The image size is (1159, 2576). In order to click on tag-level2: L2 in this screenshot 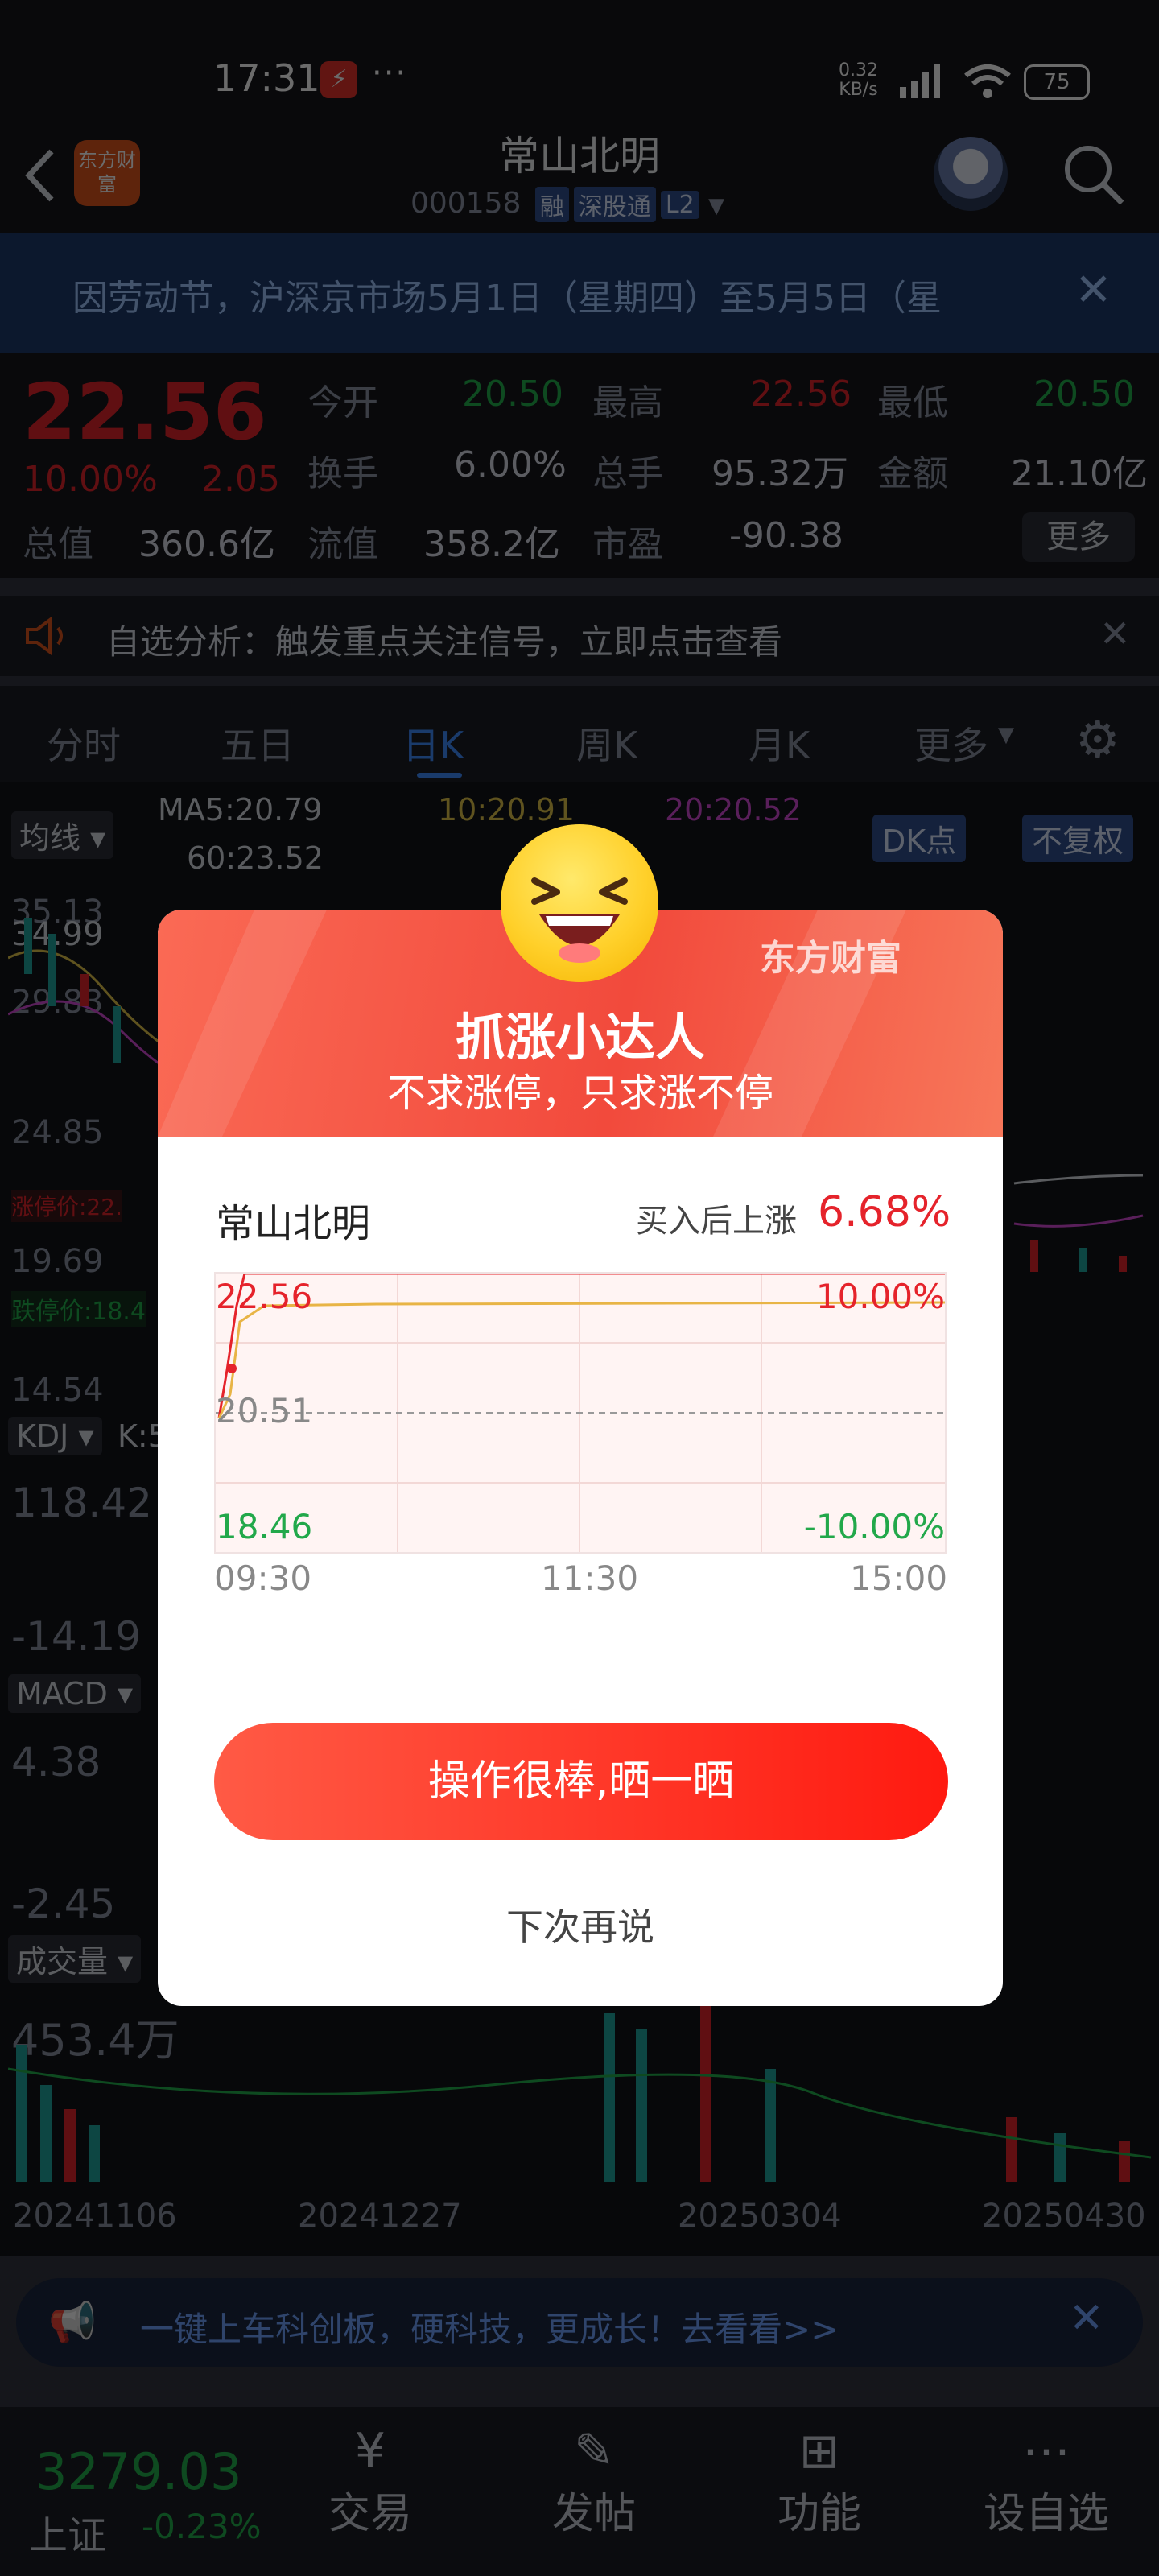, I will do `click(679, 204)`.